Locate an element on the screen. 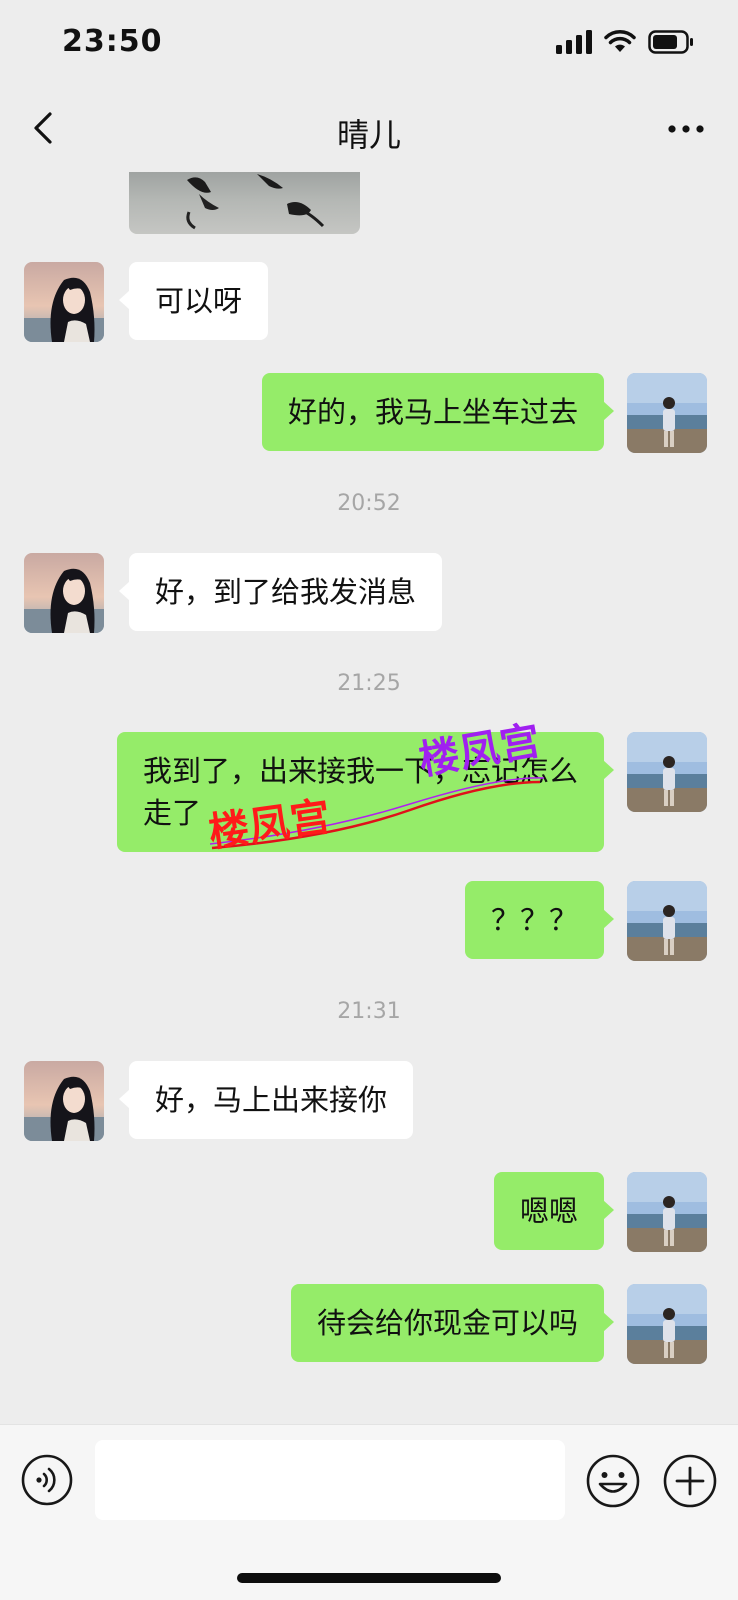 Image resolution: width=738 pixels, height=1600 pixels. message-bubble-outgoing: ？？？ is located at coordinates (539, 920).